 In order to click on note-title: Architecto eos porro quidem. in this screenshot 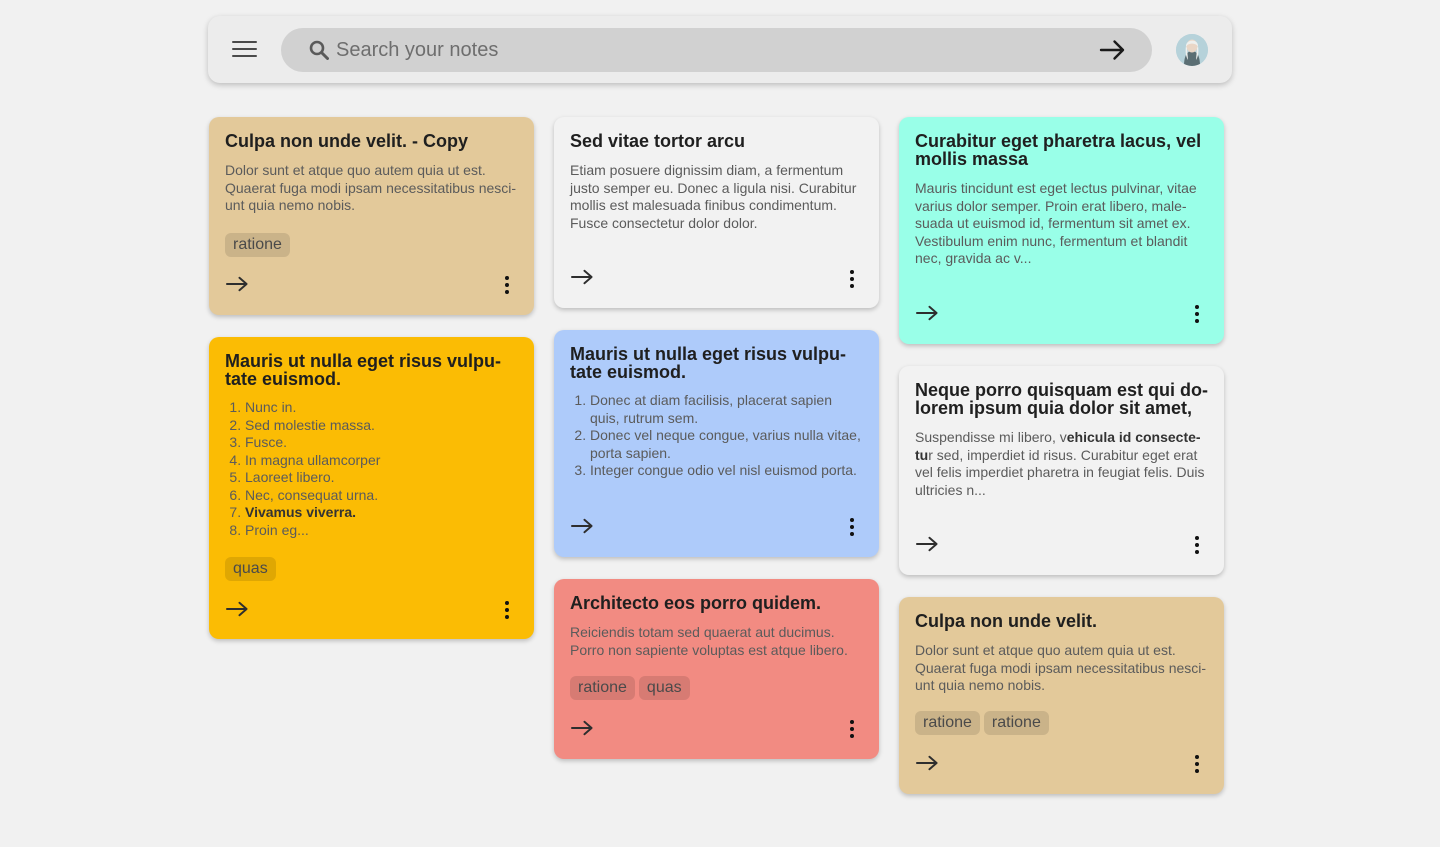, I will do `click(696, 603)`.